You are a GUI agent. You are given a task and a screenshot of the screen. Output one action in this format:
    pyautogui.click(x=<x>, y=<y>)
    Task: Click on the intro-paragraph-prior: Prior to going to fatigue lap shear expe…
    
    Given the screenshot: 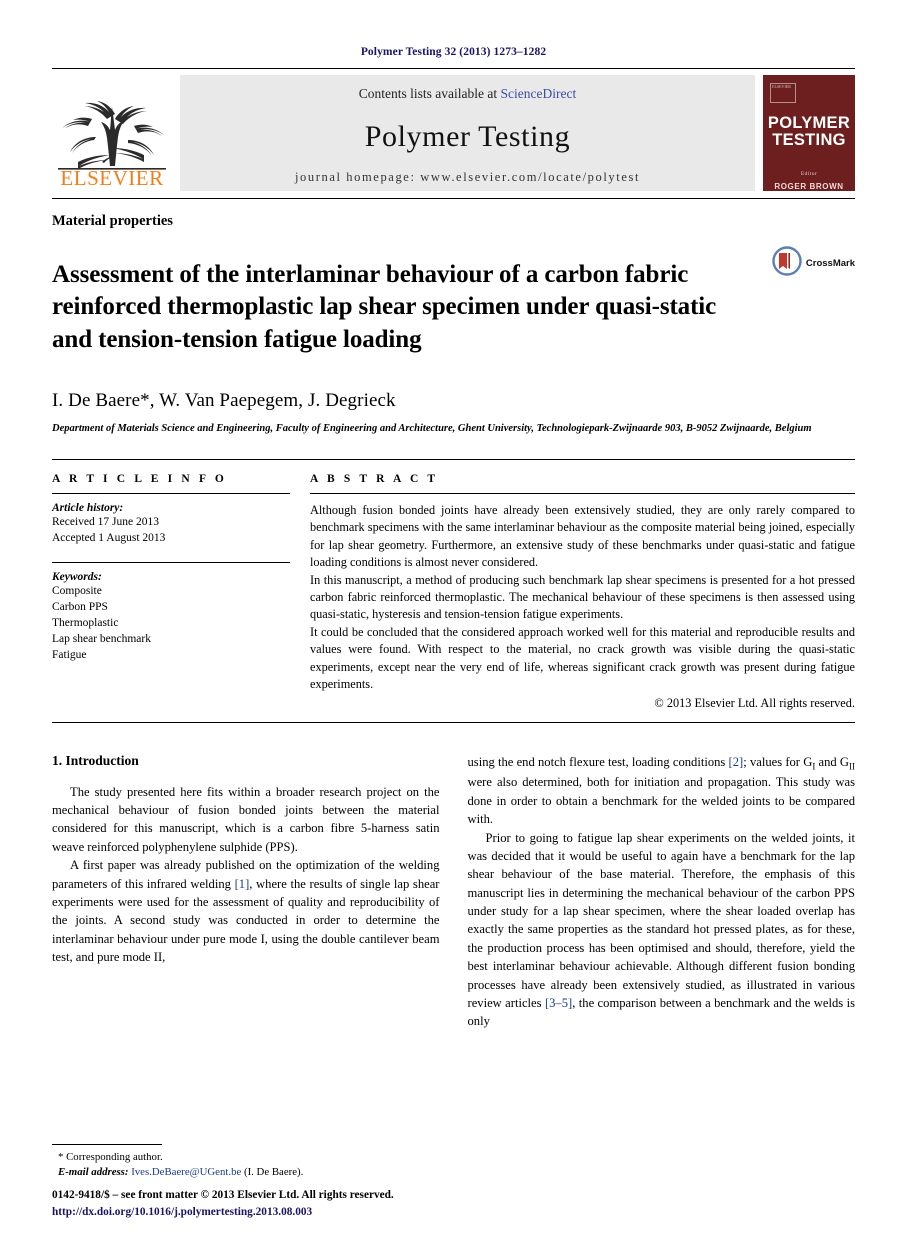 What is the action you would take?
    pyautogui.click(x=662, y=930)
    